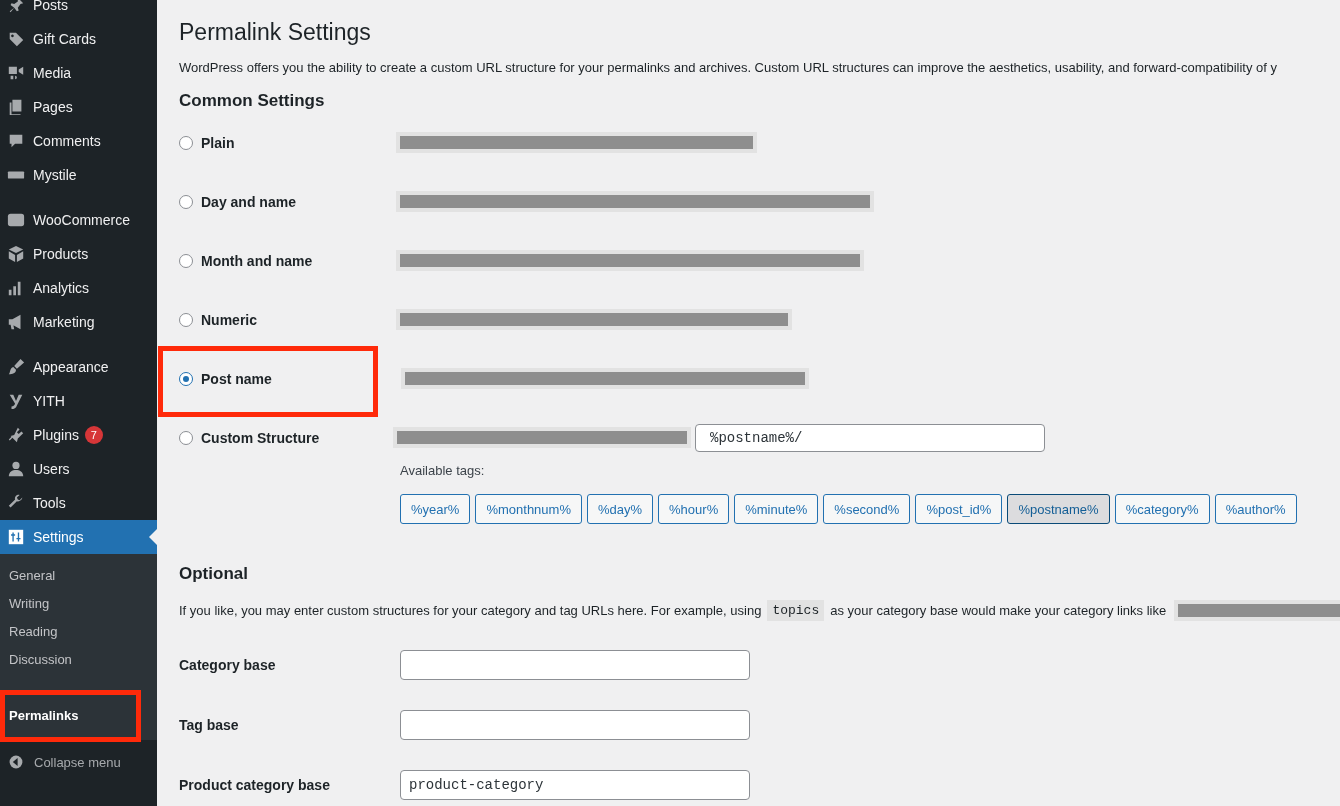  What do you see at coordinates (528, 509) in the screenshot?
I see `tag-button: %monthnum%` at bounding box center [528, 509].